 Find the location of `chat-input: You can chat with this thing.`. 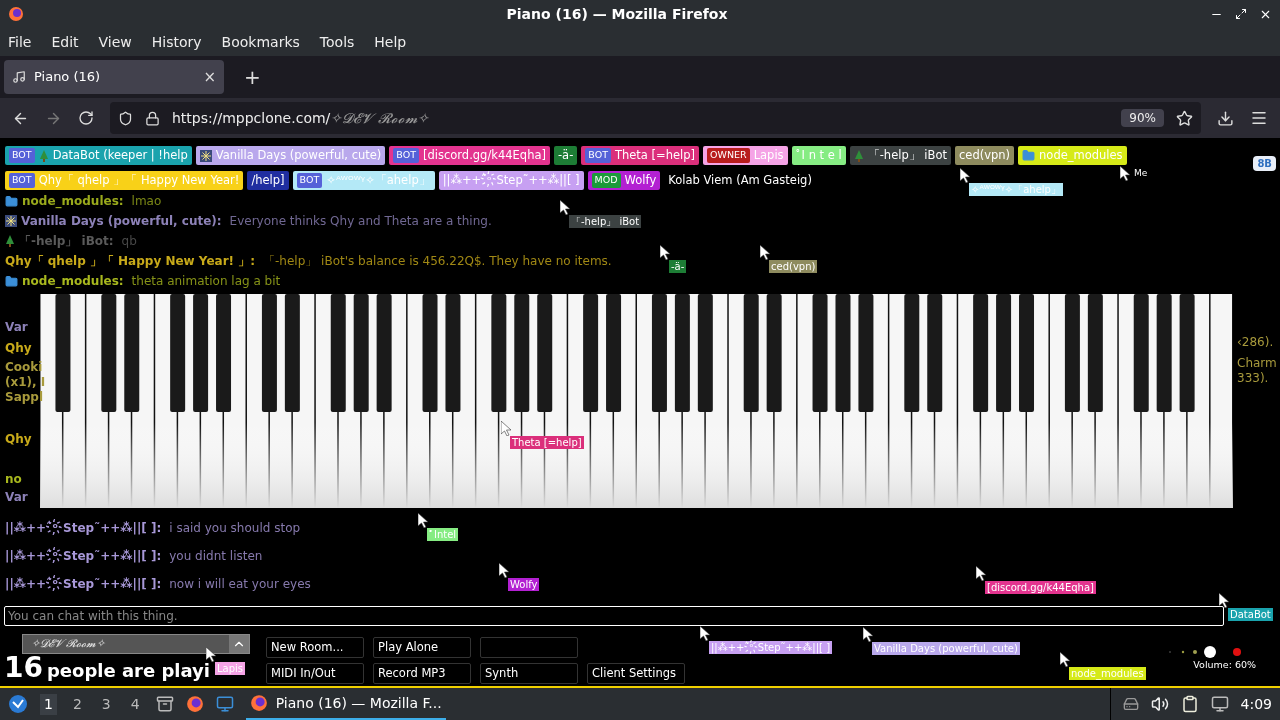

chat-input: You can chat with this thing. is located at coordinates (614, 616).